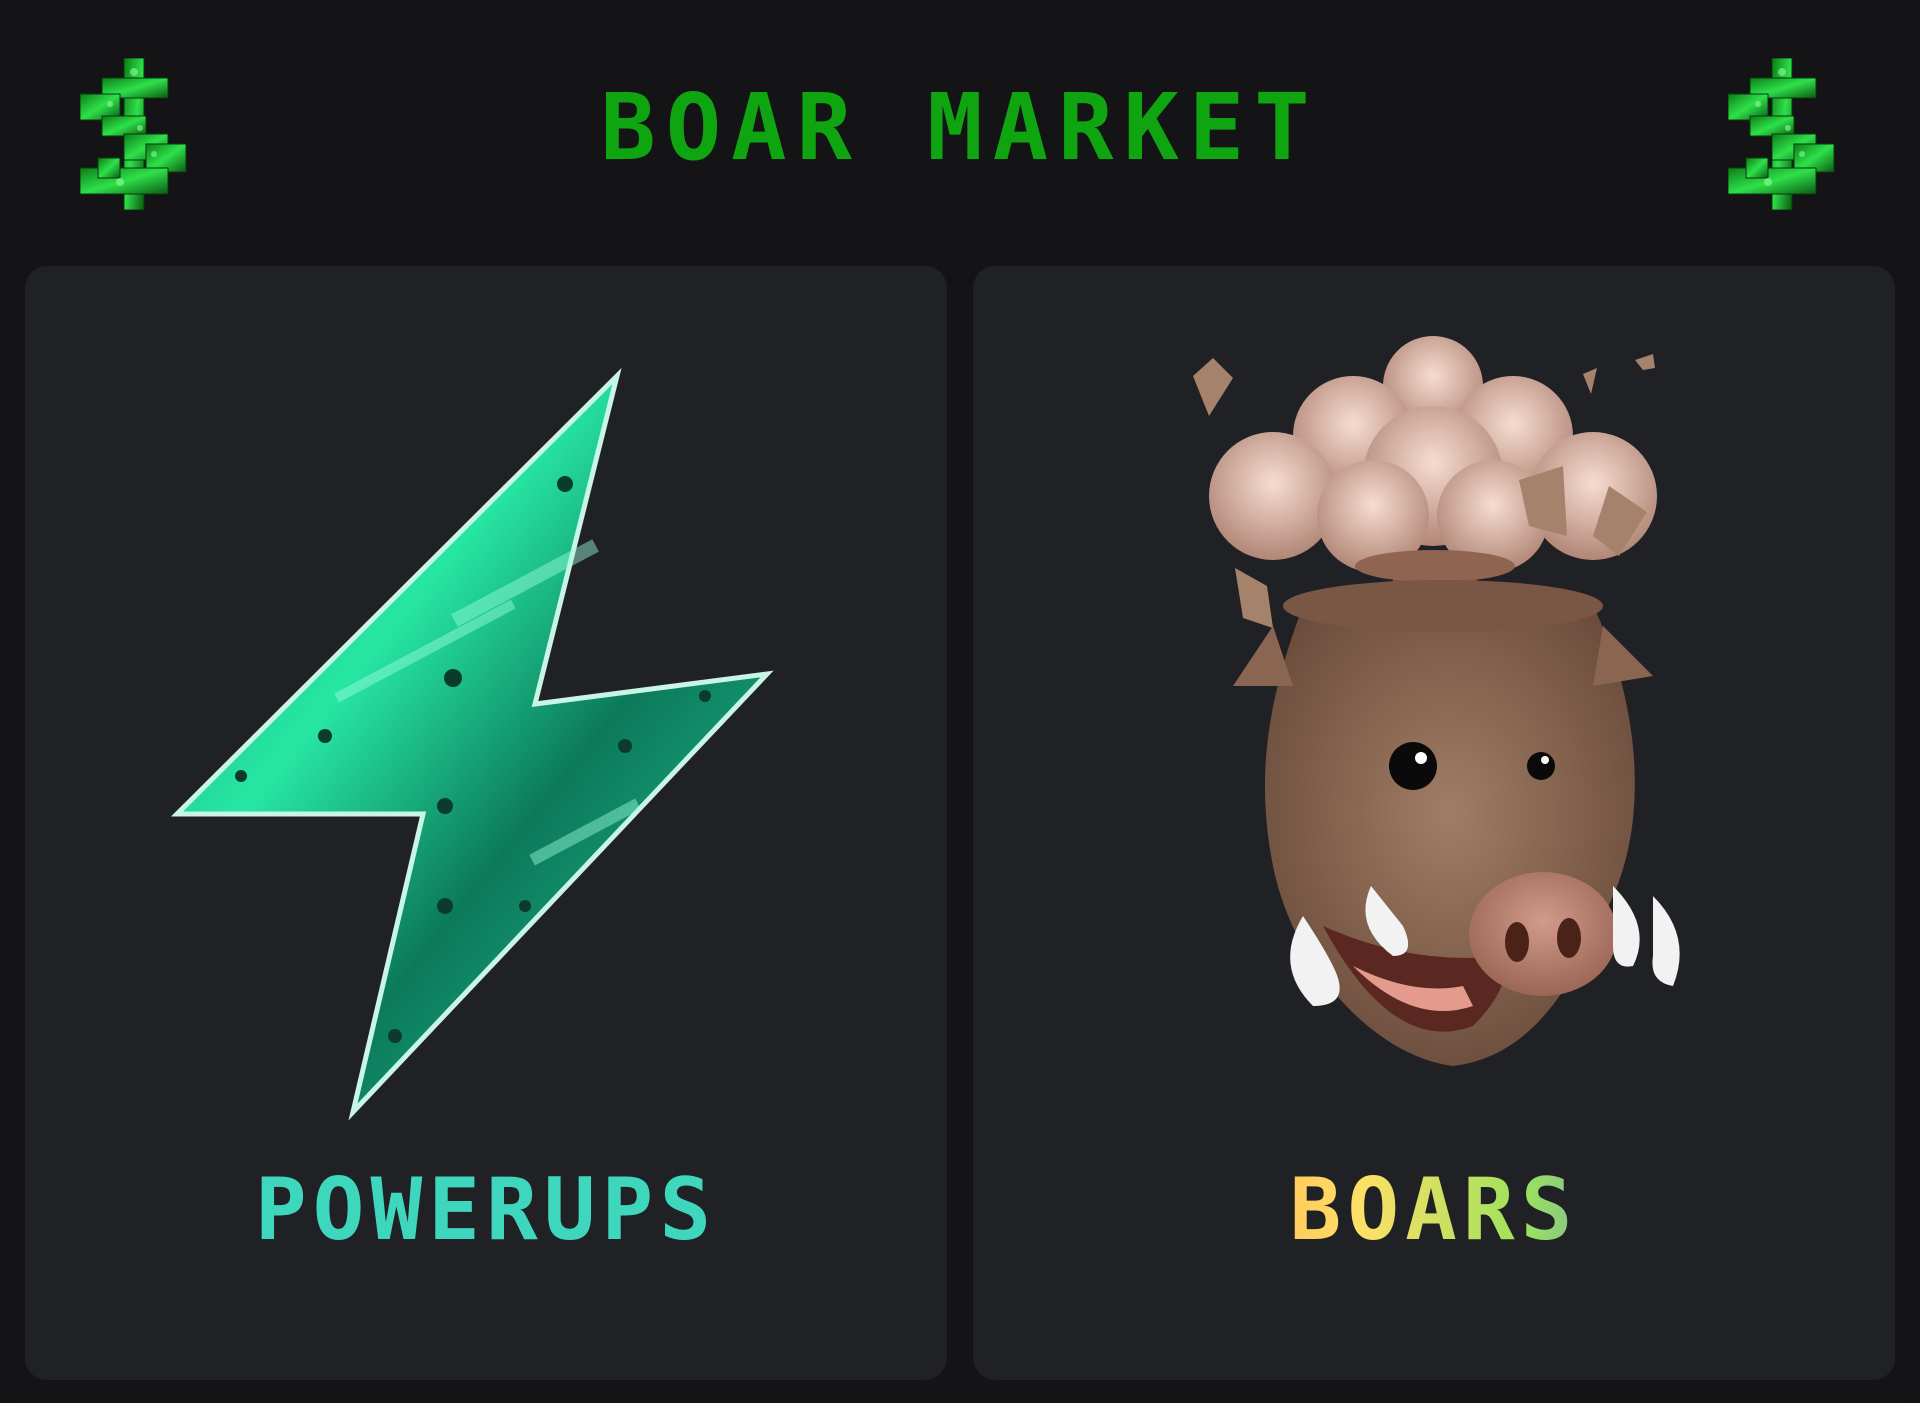  Describe the element at coordinates (1436, 701) in the screenshot. I see `boar-head-icon` at that location.